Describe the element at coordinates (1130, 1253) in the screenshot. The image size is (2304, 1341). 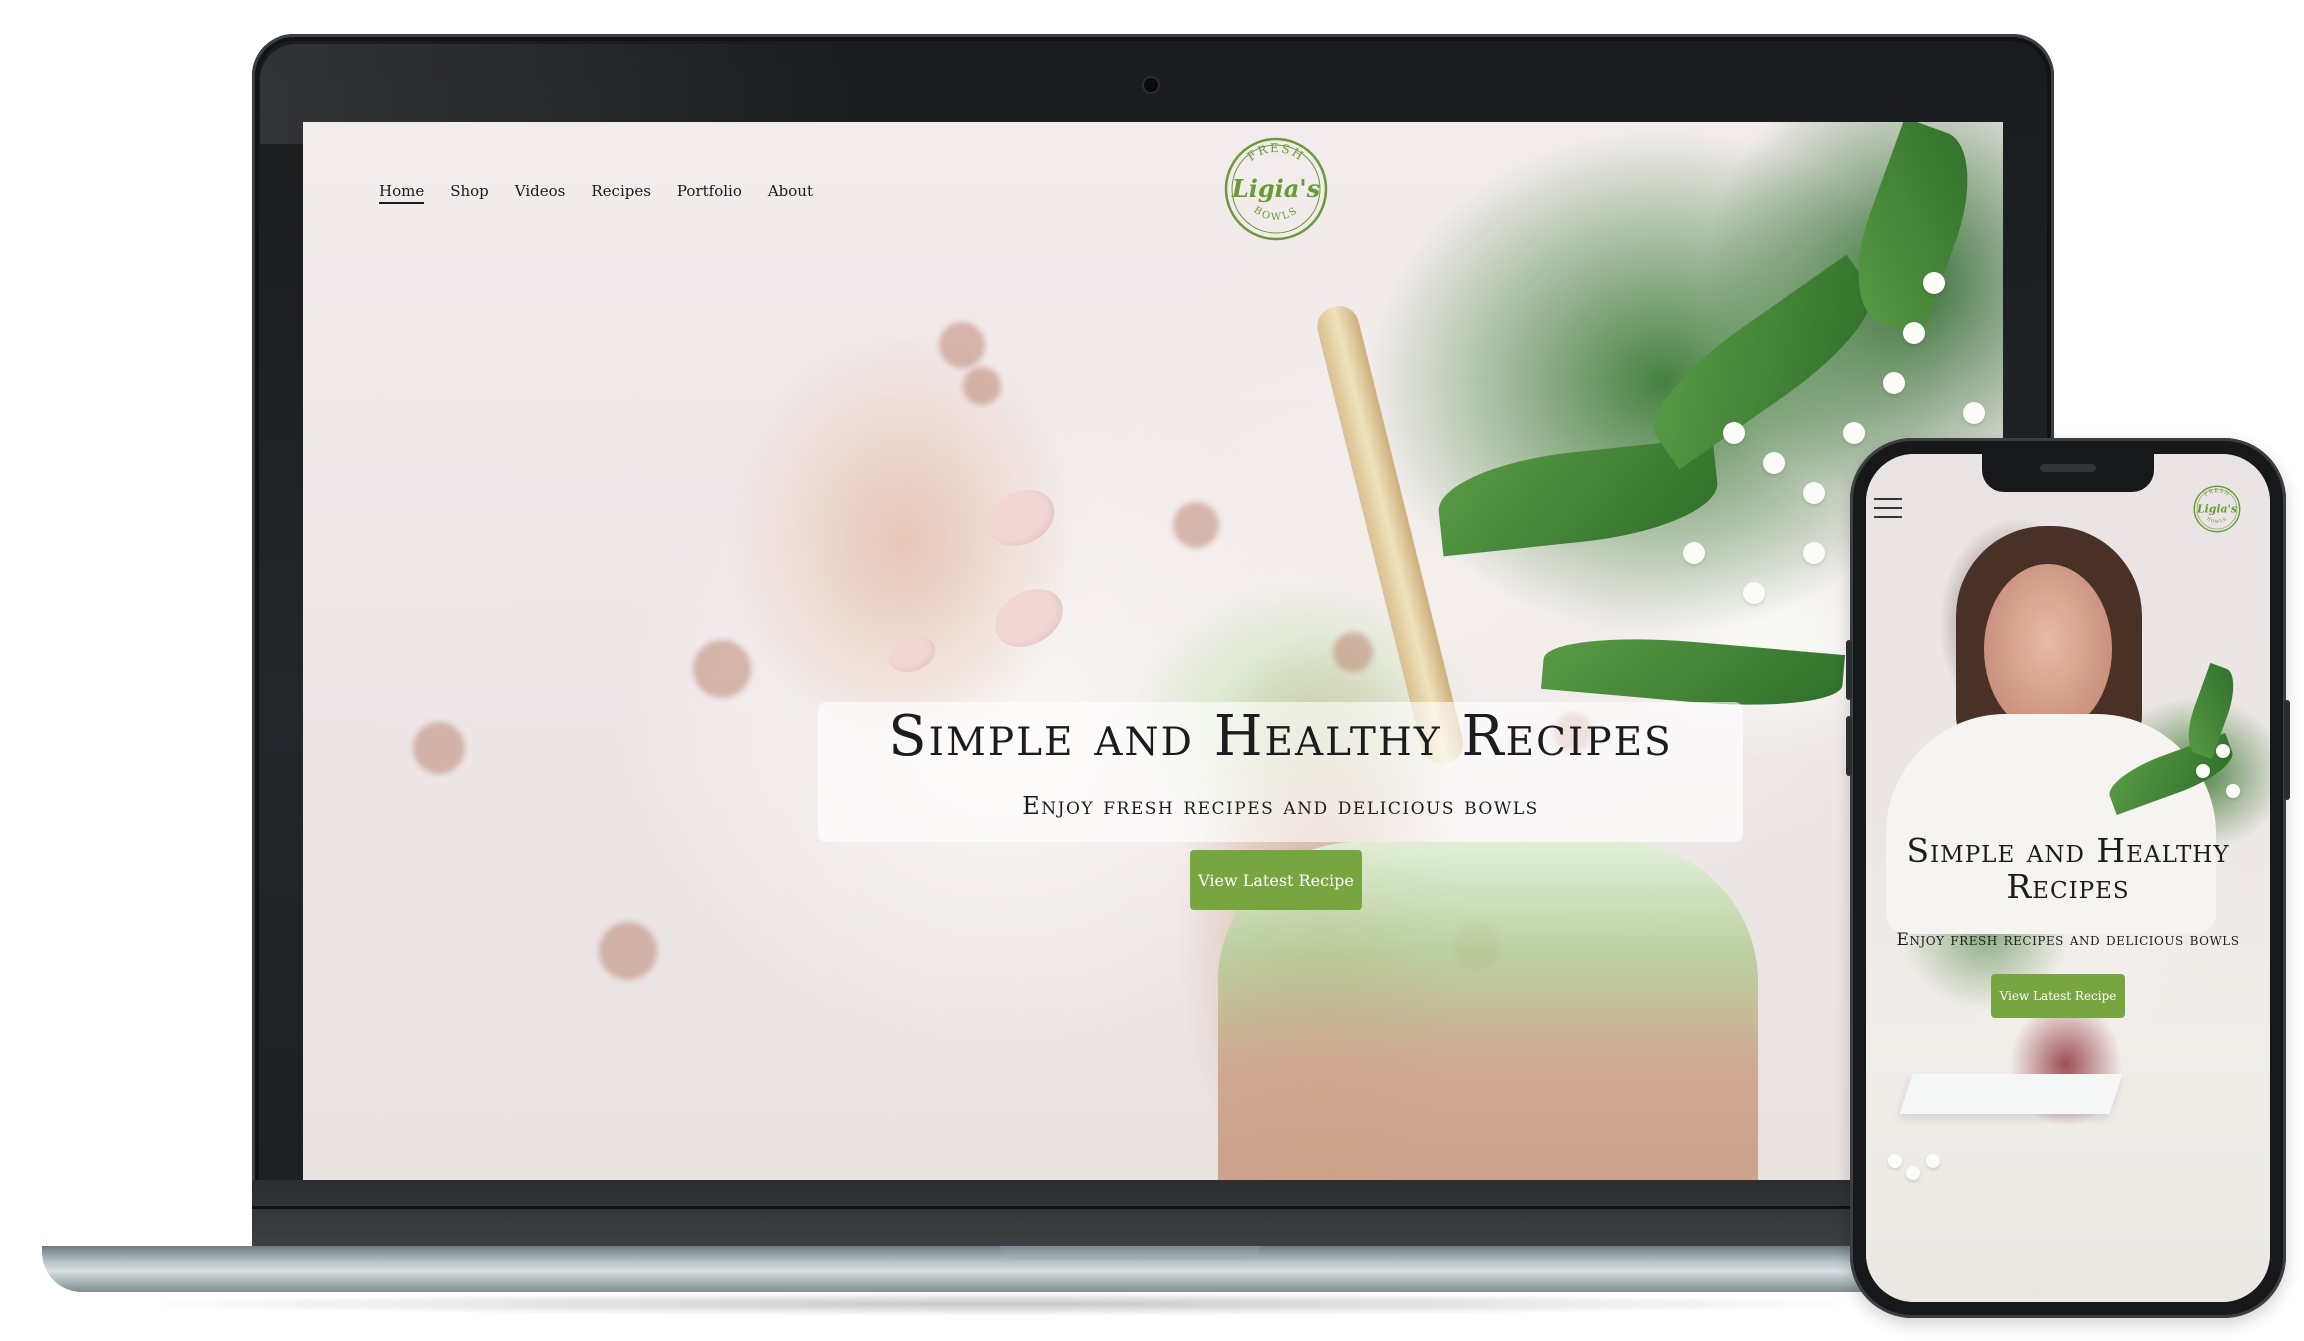
I see `laptop-notch` at that location.